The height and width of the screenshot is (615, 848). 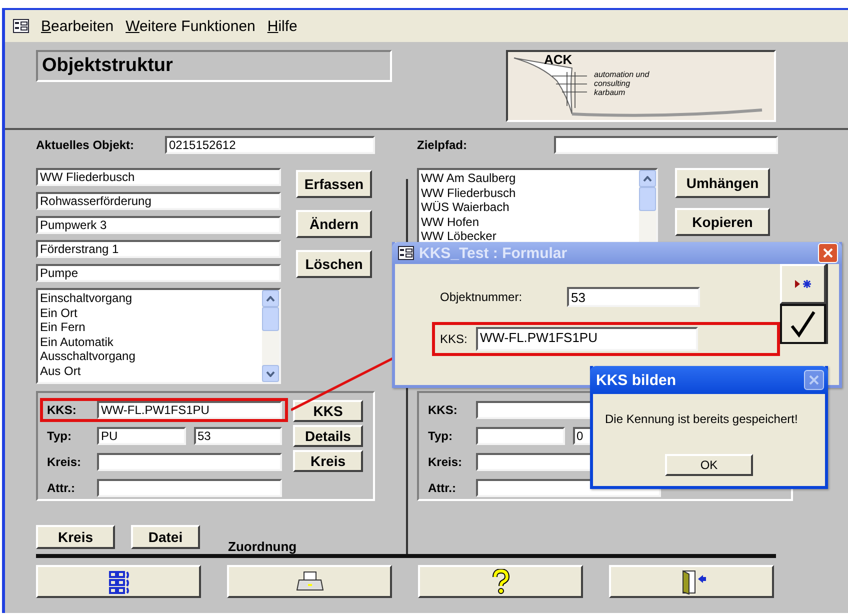 What do you see at coordinates (637, 380) in the screenshot?
I see `dialog-title: KKS bilden` at bounding box center [637, 380].